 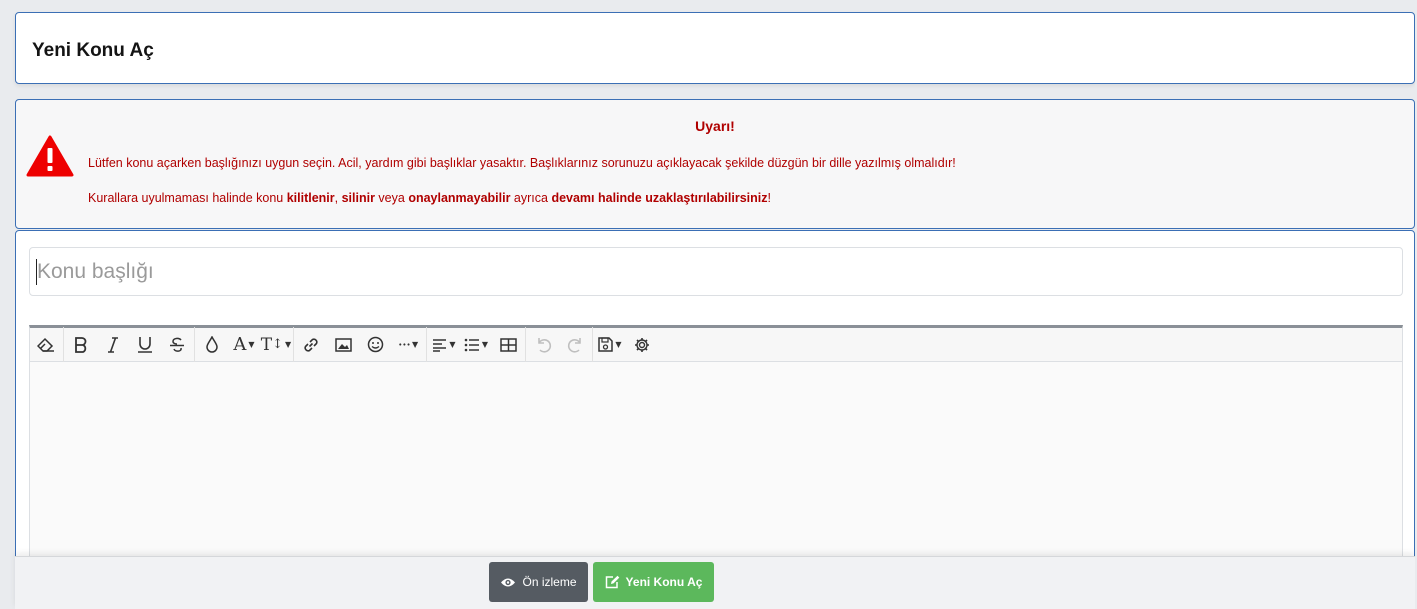 I want to click on edit-icon, so click(x=612, y=582).